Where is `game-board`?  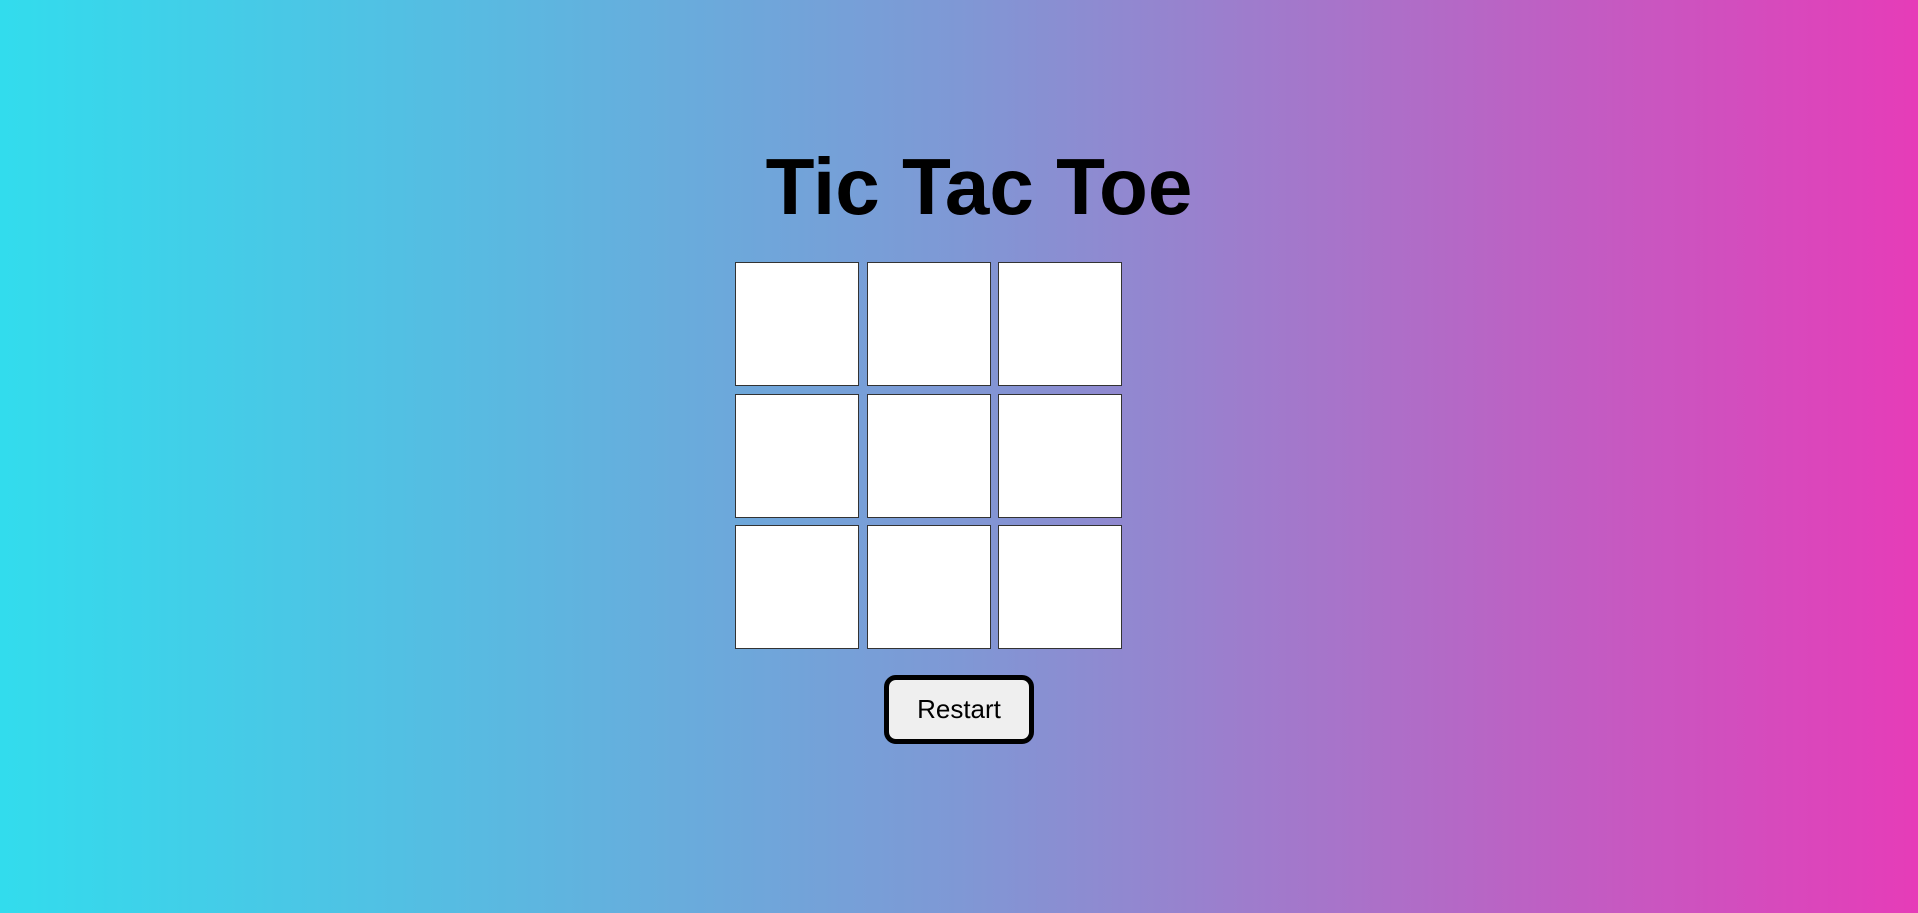
game-board is located at coordinates (928, 455).